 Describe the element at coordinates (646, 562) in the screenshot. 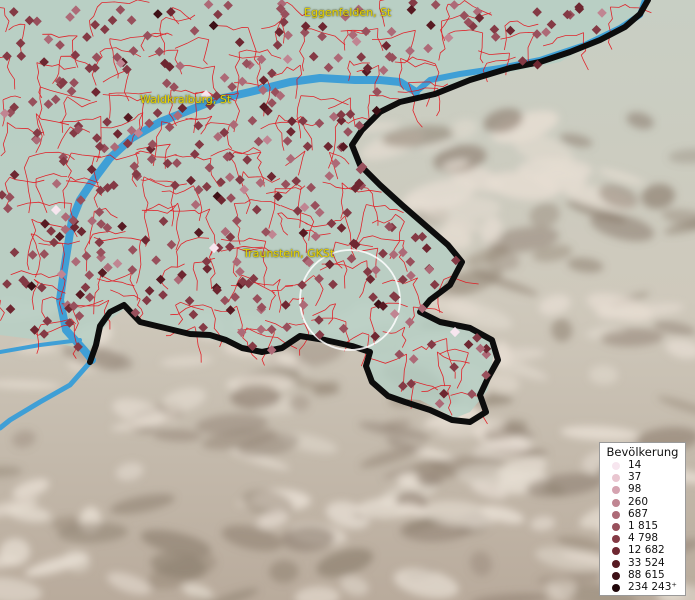

I see `legend-label: 33 524` at that location.